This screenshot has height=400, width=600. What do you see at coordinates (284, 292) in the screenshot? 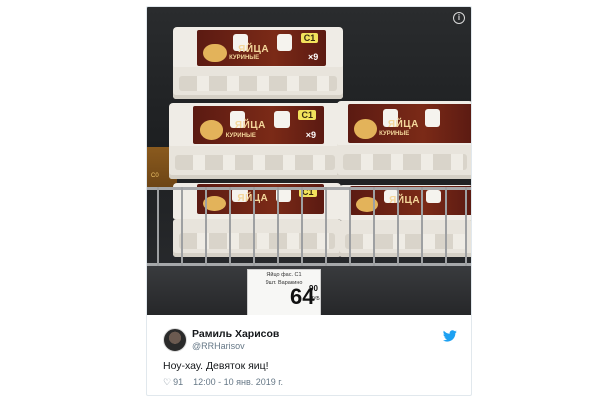
I see `price-tag: Яйцо фас. С1 9шт. Варакино 64 90 РУБ` at bounding box center [284, 292].